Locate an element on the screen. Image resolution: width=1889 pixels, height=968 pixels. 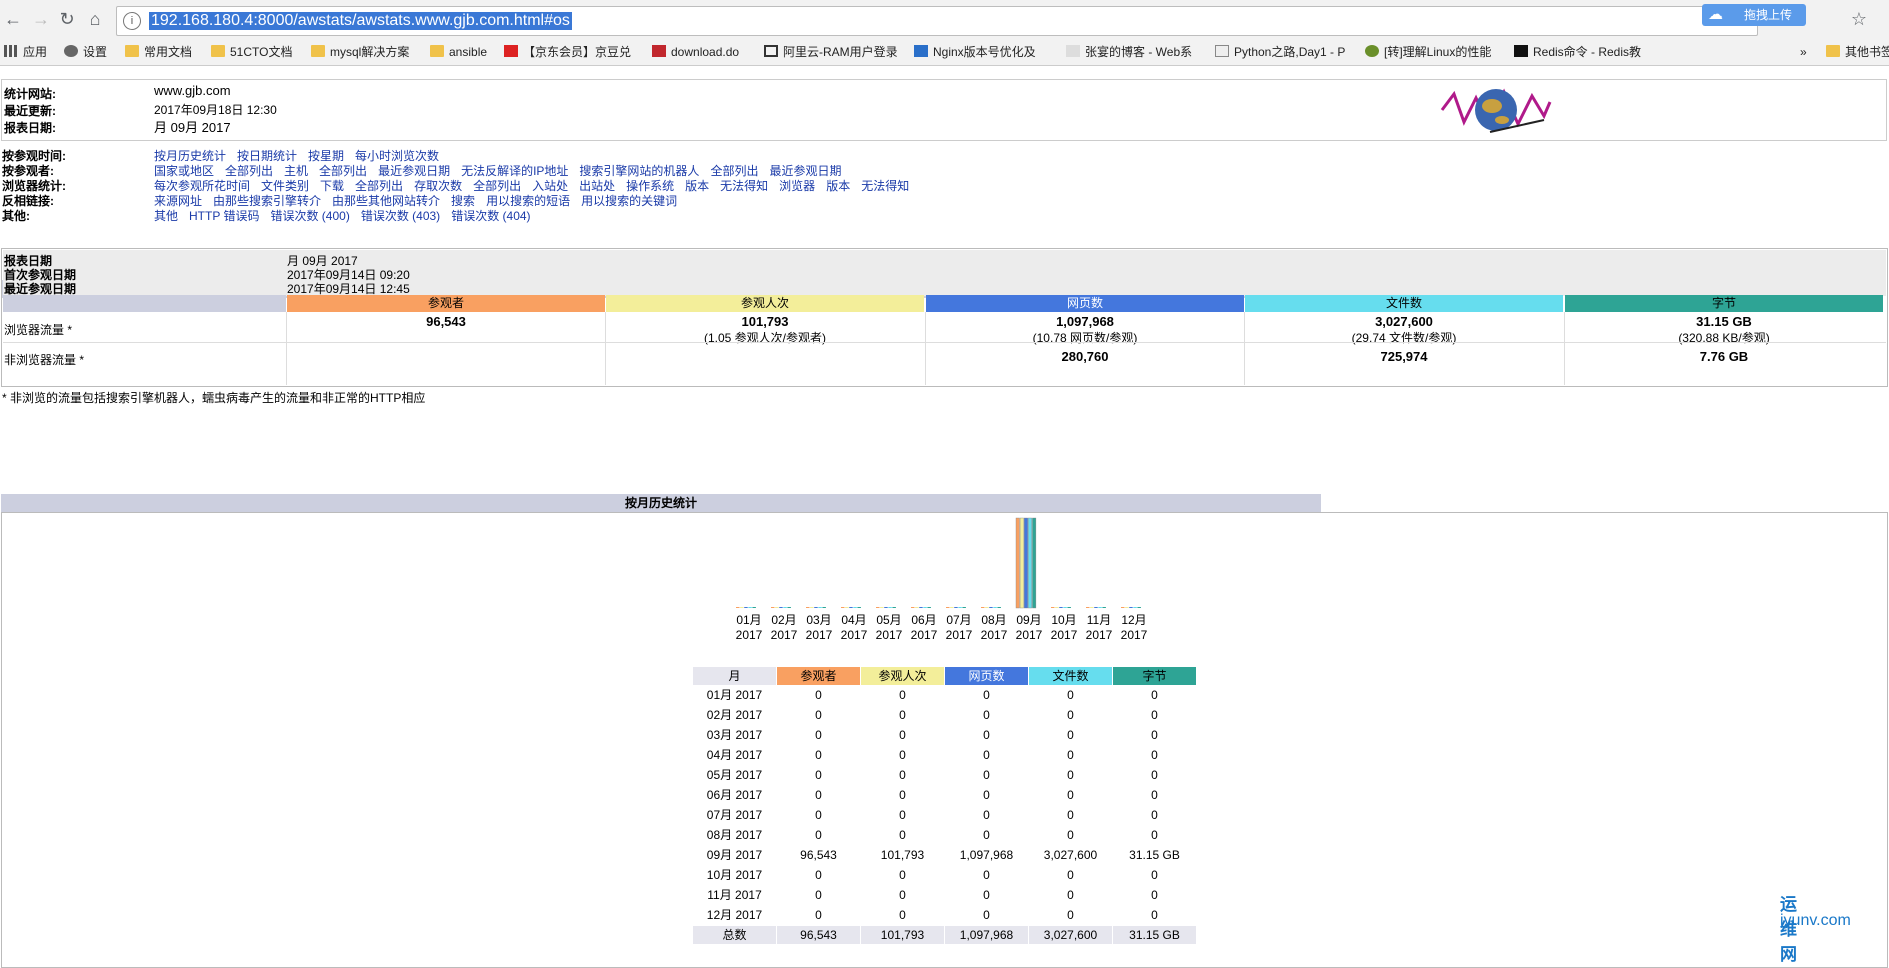
bookmark-python: Python之路,Day1 - P is located at coordinates (1280, 52).